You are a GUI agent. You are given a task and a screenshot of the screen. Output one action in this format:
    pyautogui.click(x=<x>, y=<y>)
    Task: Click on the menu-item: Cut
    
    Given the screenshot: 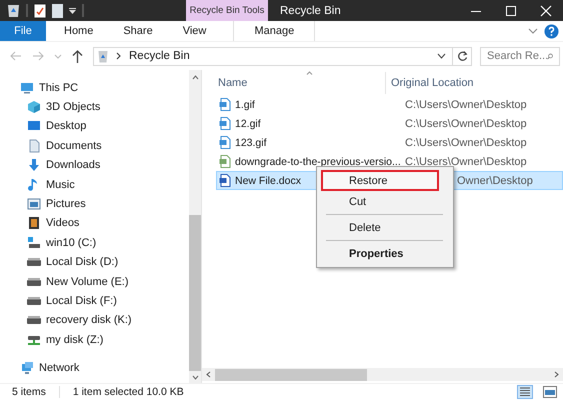 What is the action you would take?
    pyautogui.click(x=385, y=201)
    